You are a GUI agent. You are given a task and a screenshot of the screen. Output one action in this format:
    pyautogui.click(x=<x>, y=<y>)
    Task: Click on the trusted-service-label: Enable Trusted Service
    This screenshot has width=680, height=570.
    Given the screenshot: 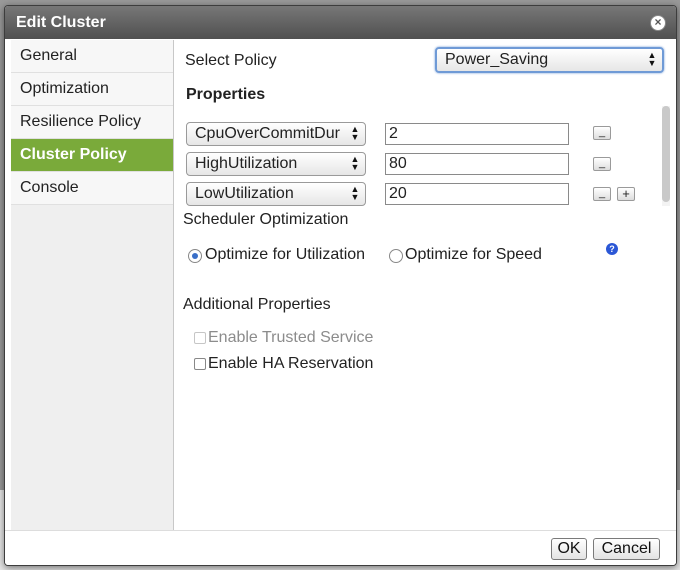 What is the action you would take?
    pyautogui.click(x=291, y=337)
    